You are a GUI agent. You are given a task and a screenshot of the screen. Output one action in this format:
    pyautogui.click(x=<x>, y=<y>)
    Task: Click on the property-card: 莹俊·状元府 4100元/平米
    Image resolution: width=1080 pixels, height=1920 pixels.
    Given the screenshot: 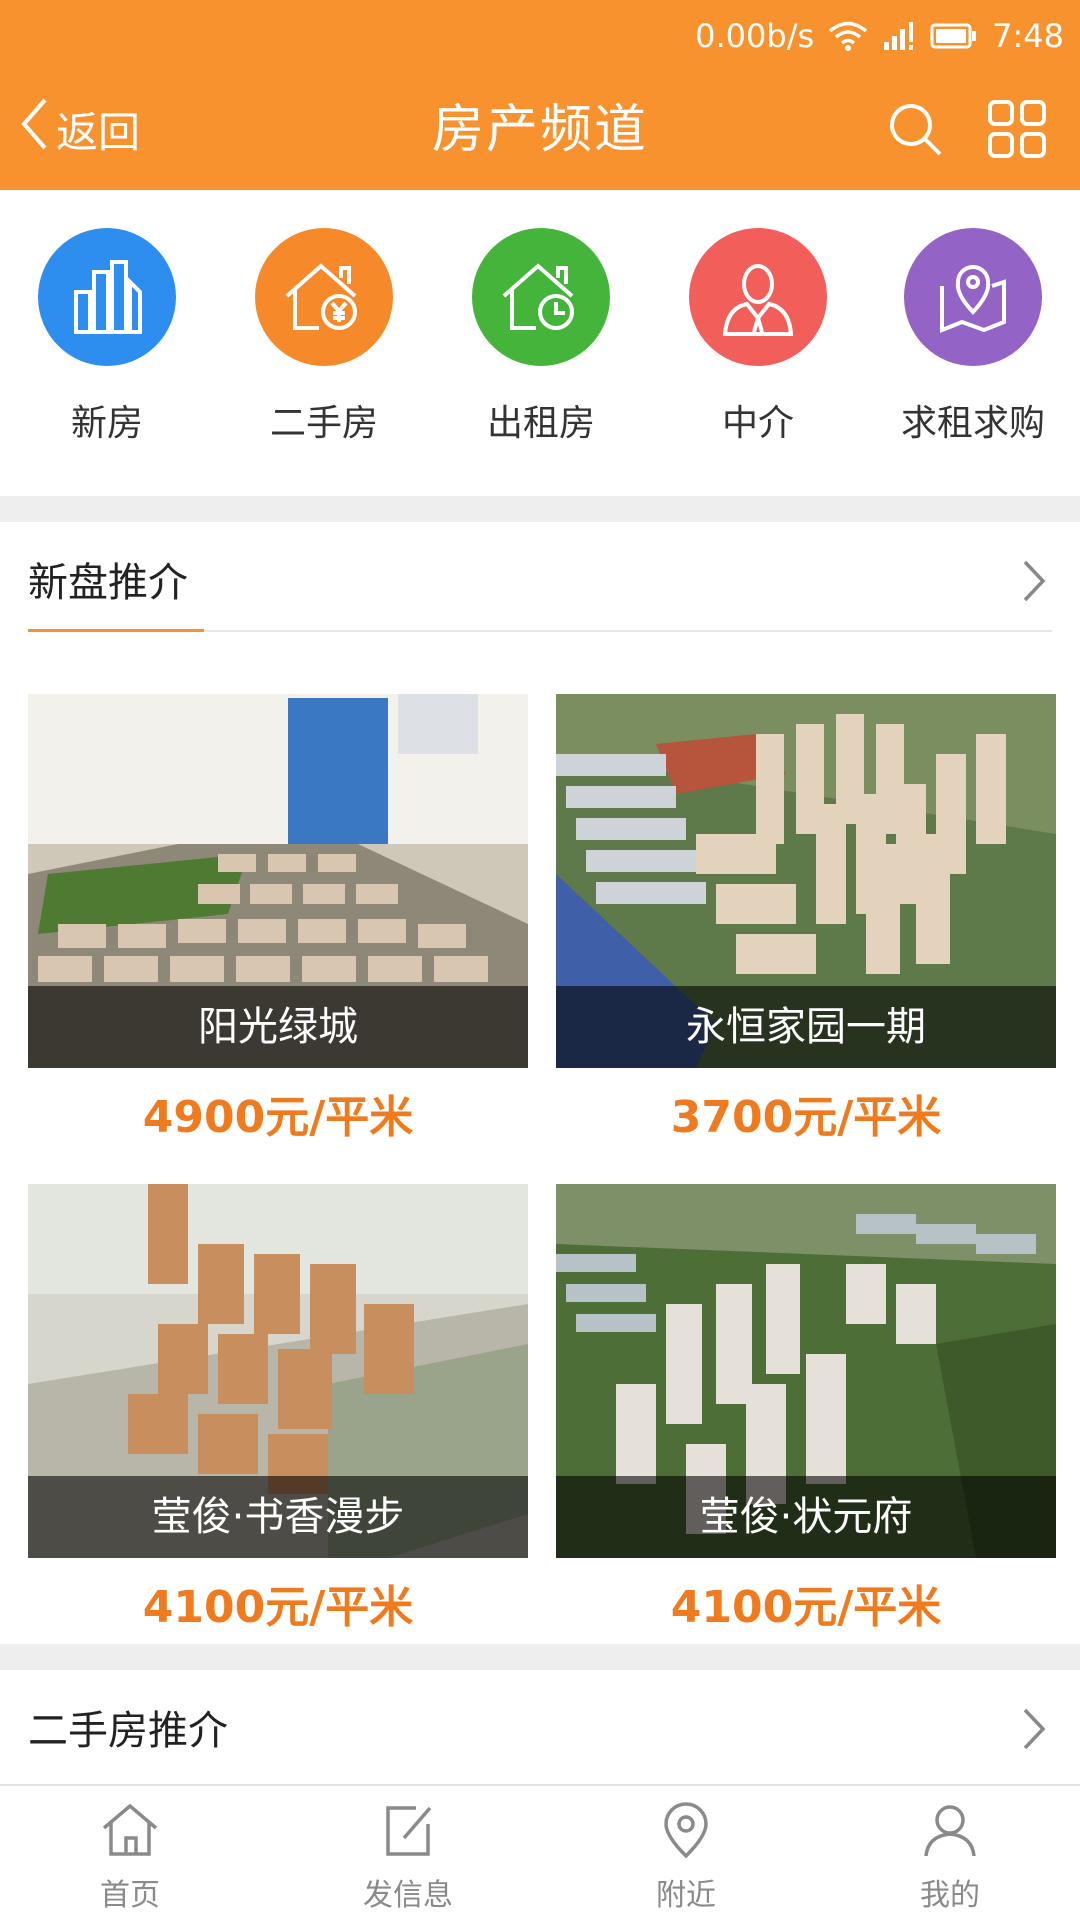 What is the action you would take?
    pyautogui.click(x=806, y=1421)
    